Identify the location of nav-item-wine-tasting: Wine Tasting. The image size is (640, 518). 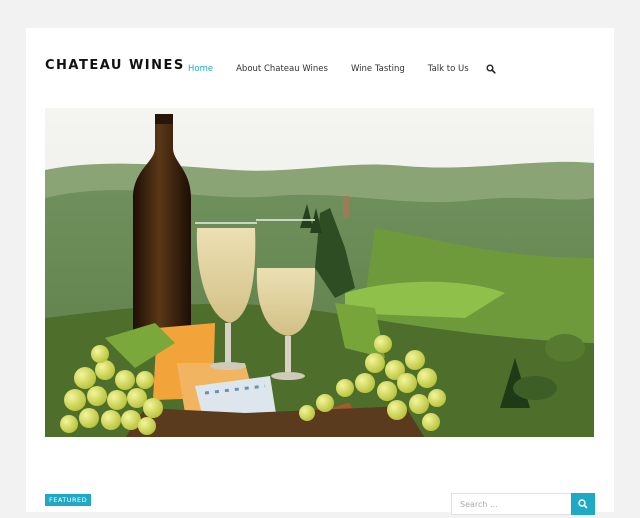
(378, 69).